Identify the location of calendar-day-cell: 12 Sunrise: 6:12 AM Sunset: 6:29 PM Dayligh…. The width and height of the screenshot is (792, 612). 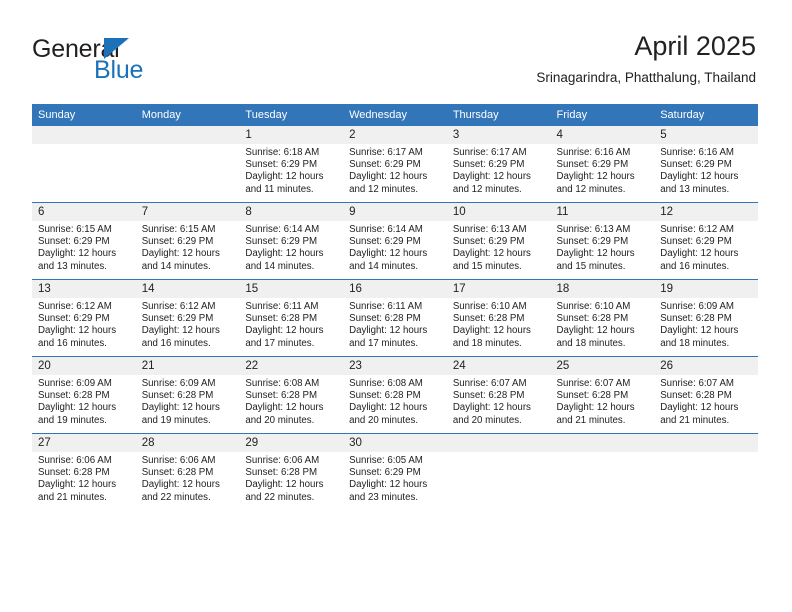
(706, 241).